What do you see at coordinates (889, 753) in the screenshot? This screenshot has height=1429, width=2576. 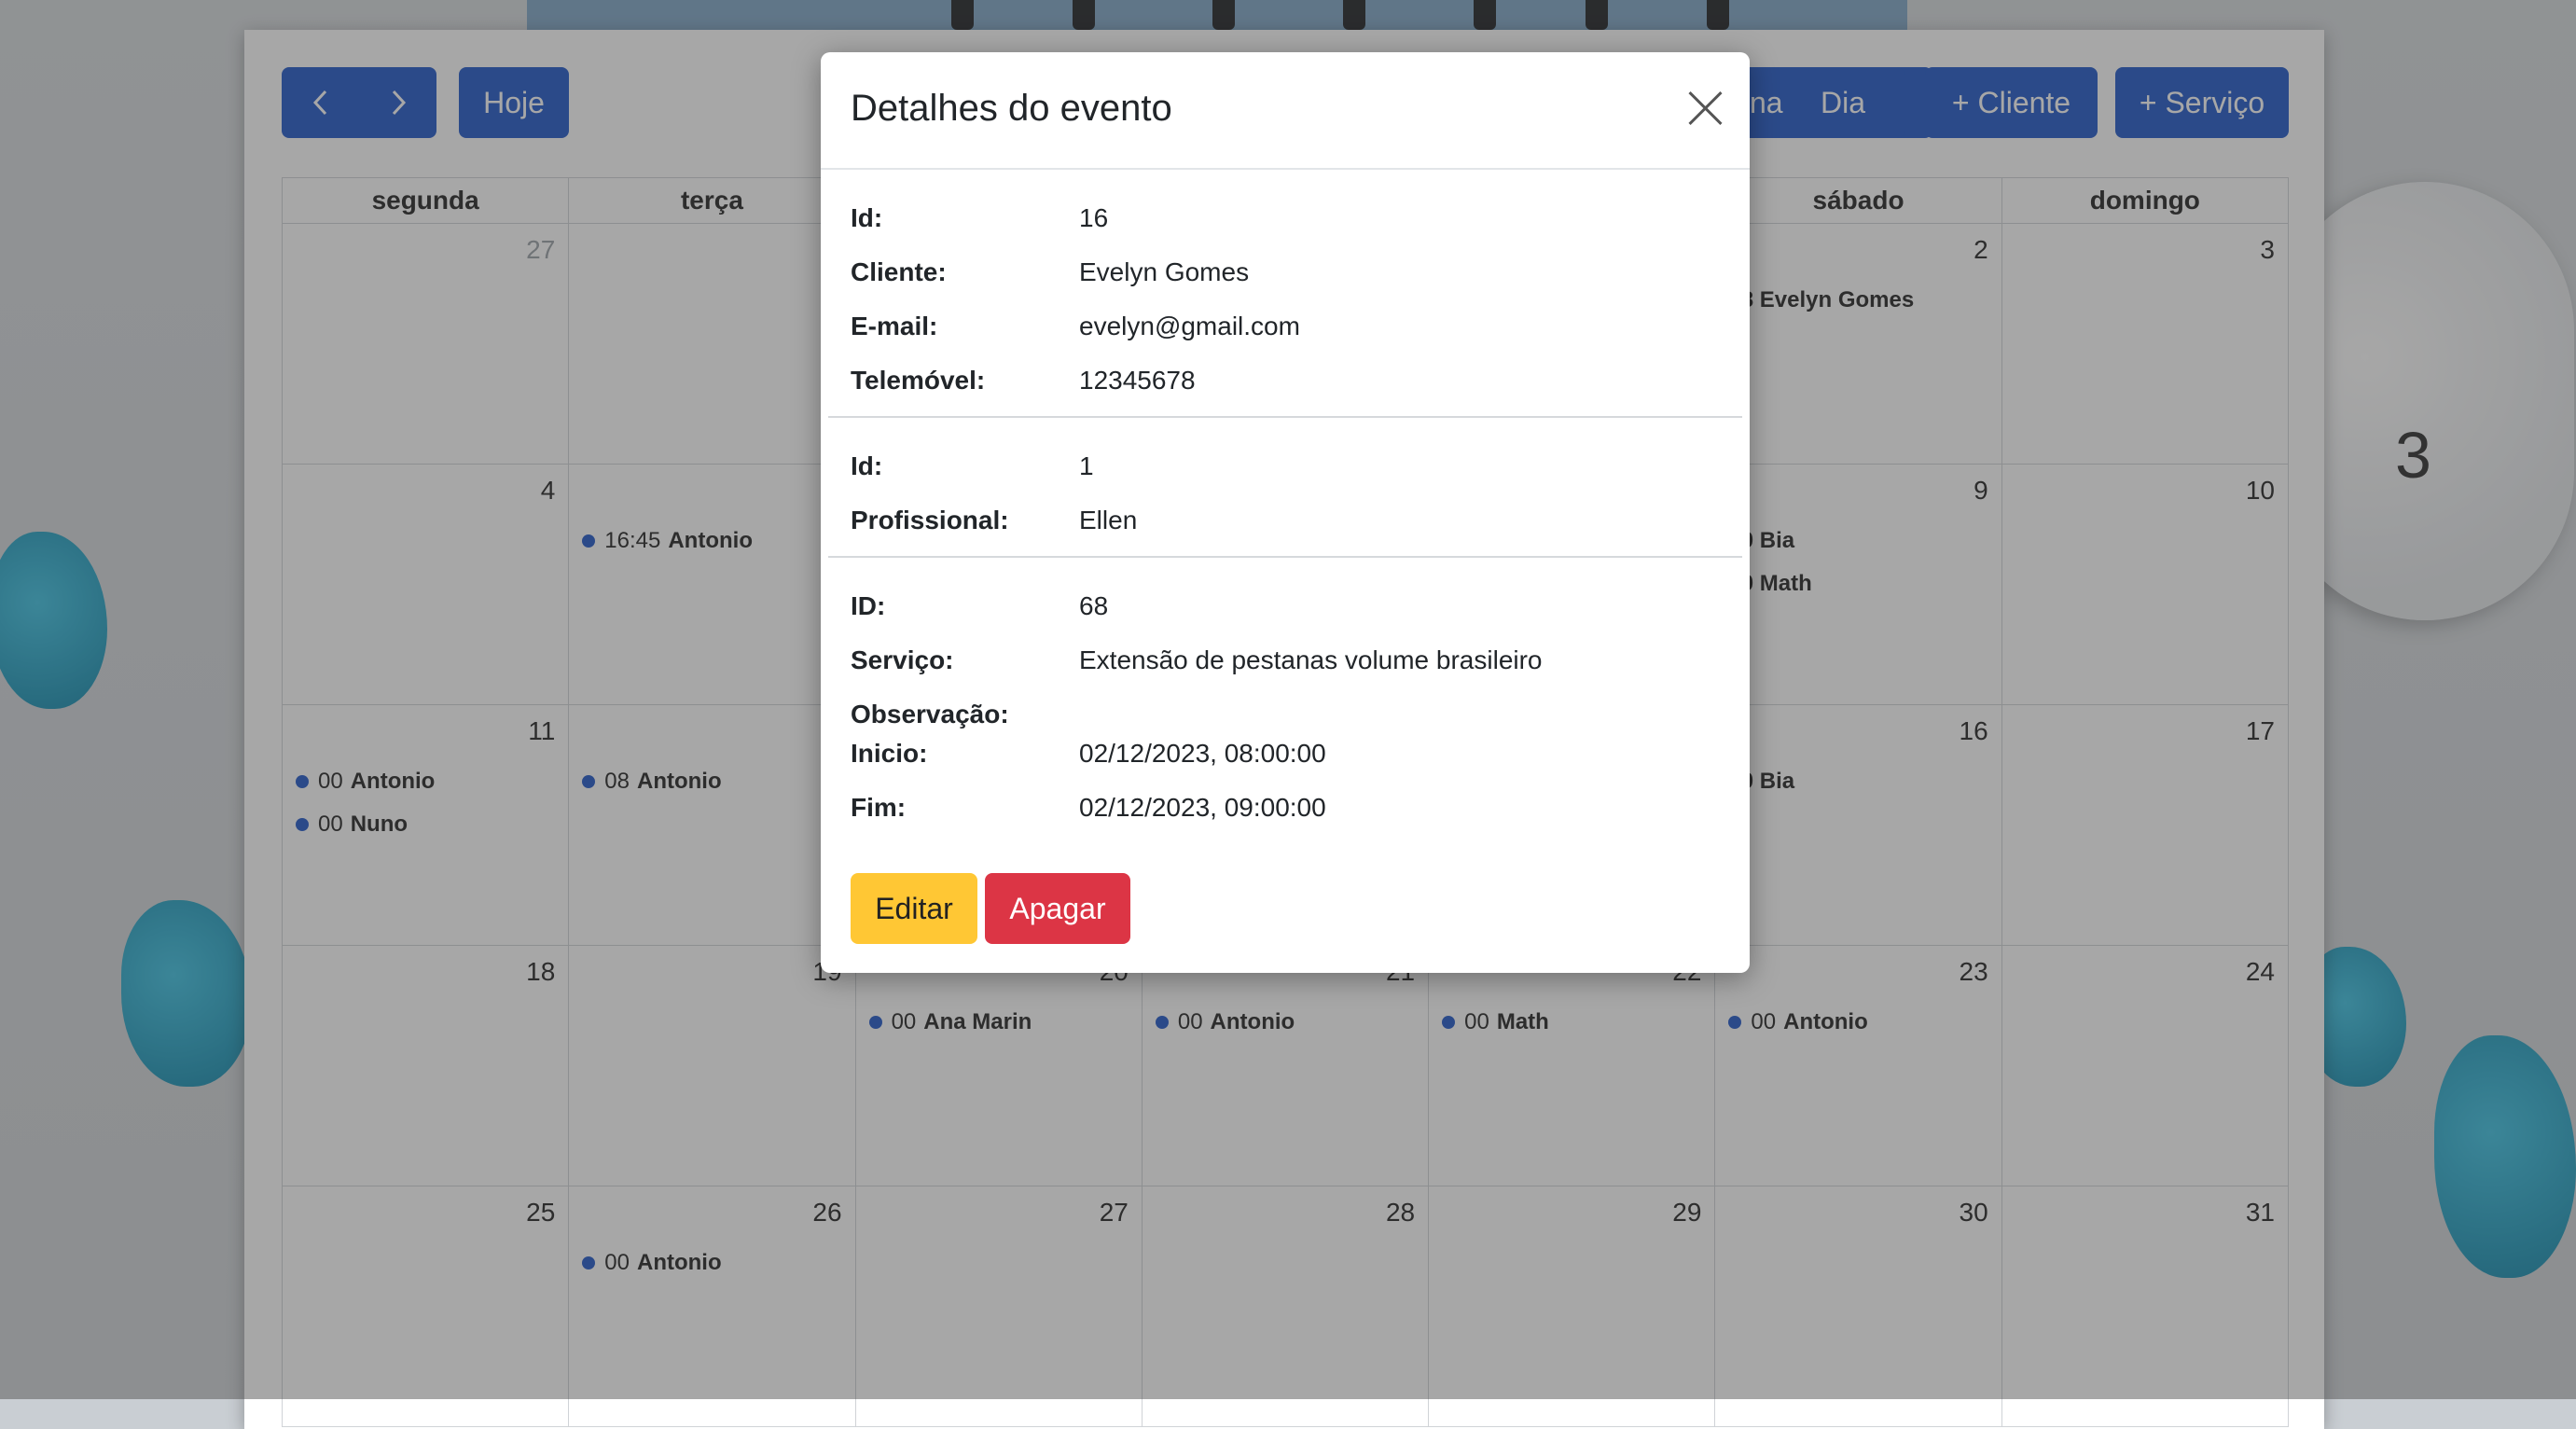 I see `field-label: Inicio:` at bounding box center [889, 753].